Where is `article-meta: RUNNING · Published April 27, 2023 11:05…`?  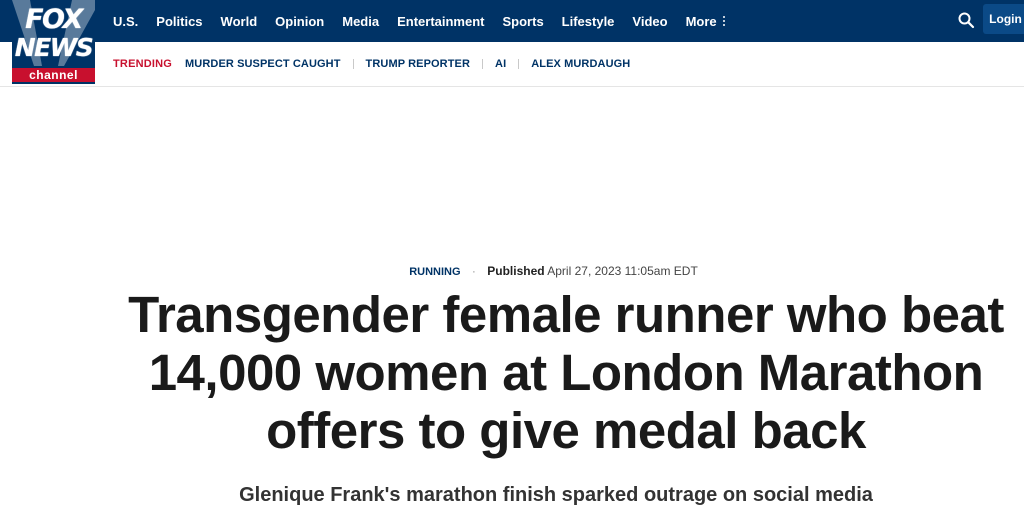 article-meta: RUNNING · Published April 27, 2023 11:05… is located at coordinates (512, 271).